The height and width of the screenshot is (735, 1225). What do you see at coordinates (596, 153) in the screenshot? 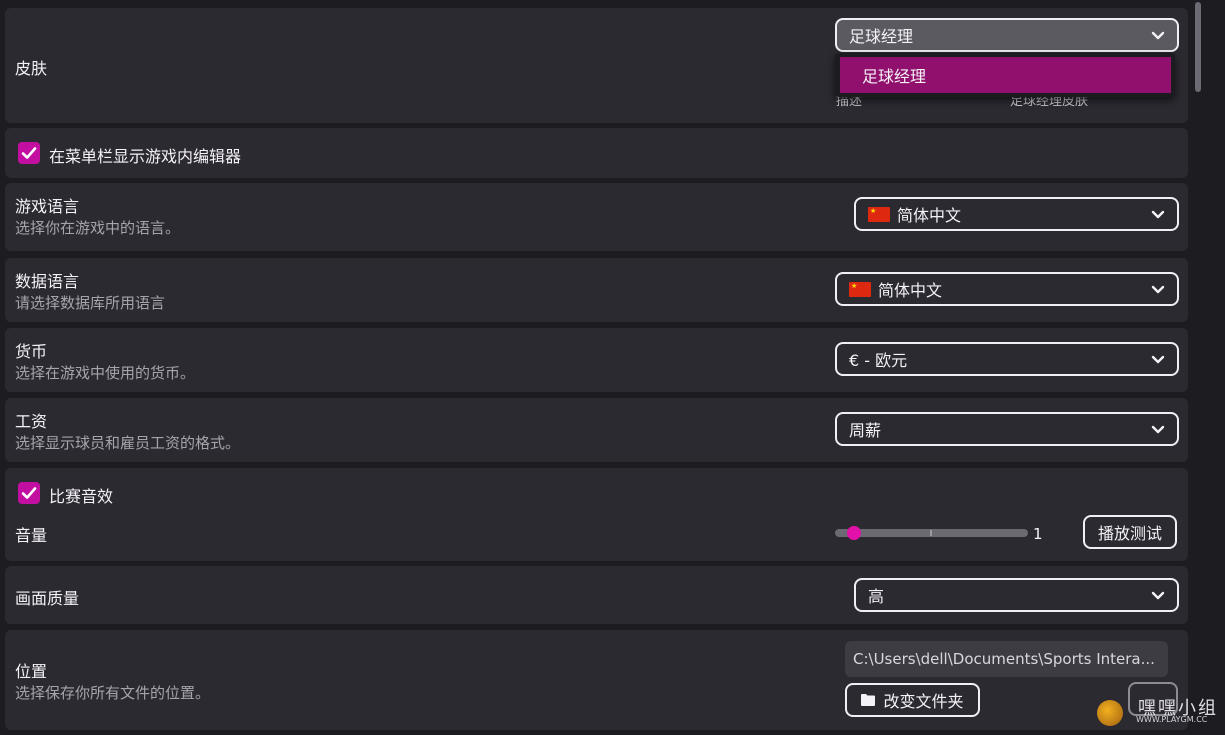
I see `show-editor-panel: 在菜单栏显示游戏内编辑器` at bounding box center [596, 153].